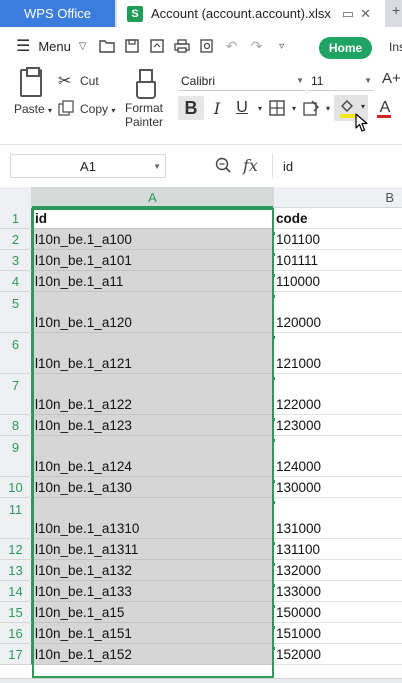 Image resolution: width=402 pixels, height=683 pixels. Describe the element at coordinates (337, 591) in the screenshot. I see `cell-b14: 133000` at that location.